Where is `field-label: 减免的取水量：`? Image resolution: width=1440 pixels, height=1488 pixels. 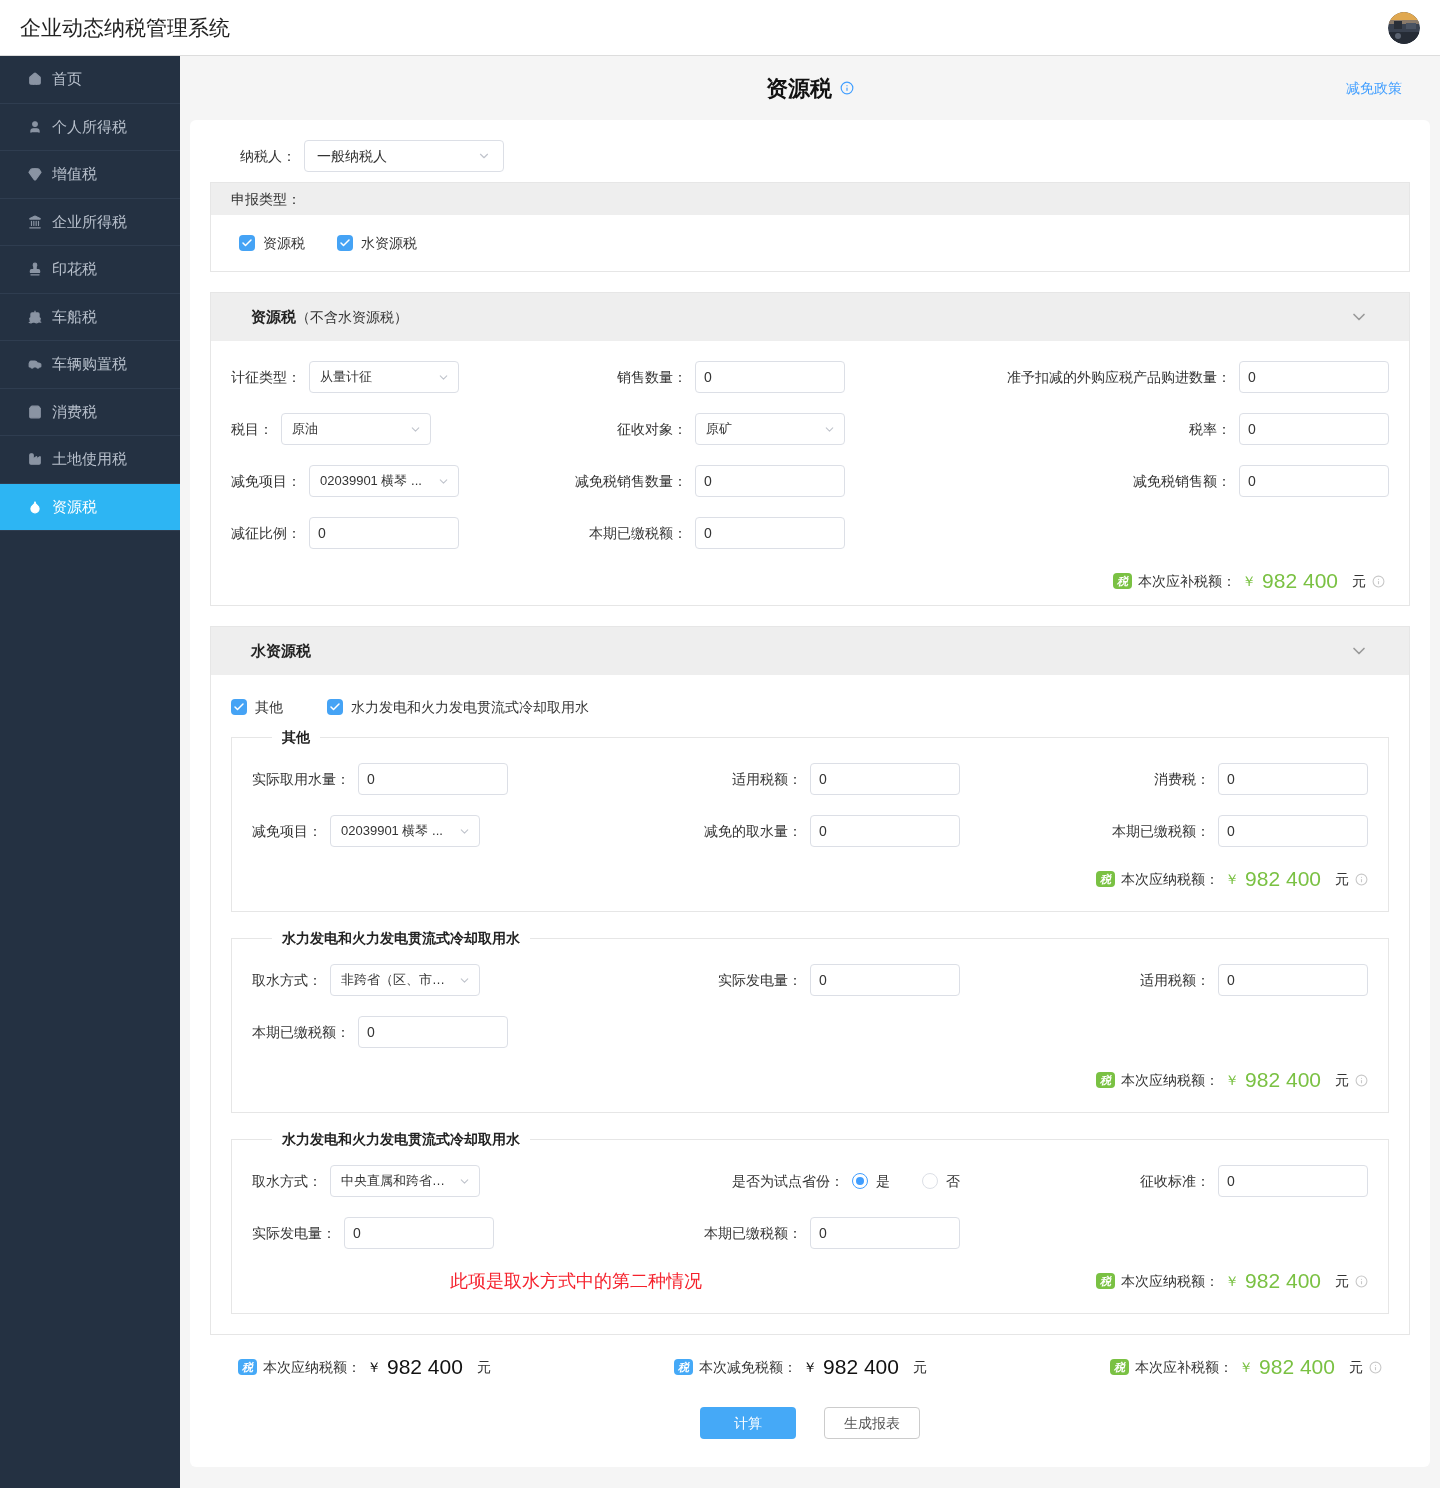 field-label: 减免的取水量： is located at coordinates (753, 831).